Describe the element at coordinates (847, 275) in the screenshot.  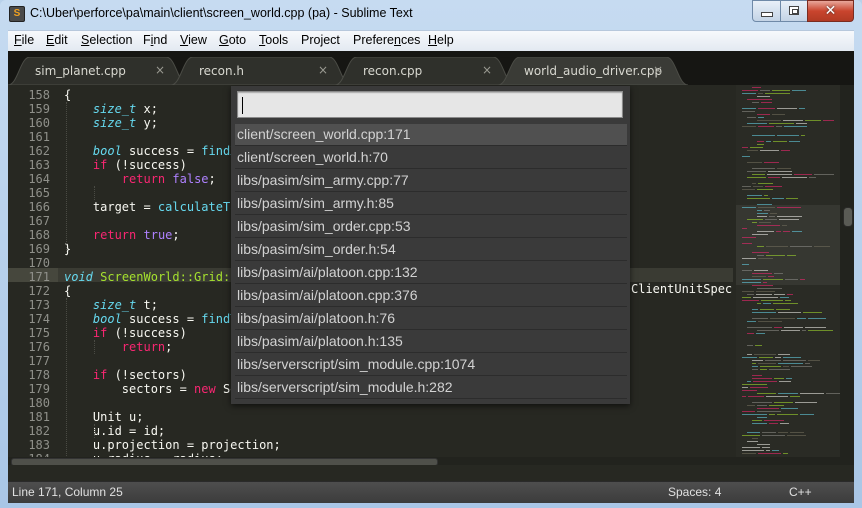
I see `vertical-scrollbar` at that location.